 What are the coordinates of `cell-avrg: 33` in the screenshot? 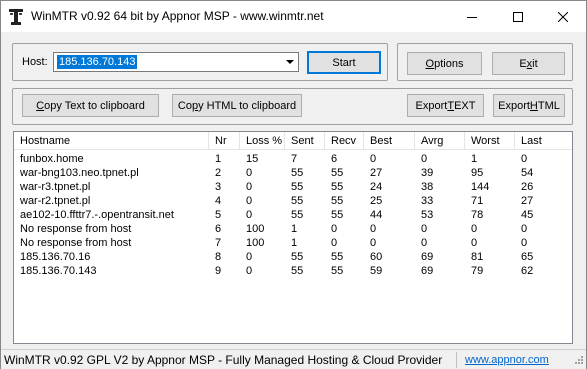 It's located at (427, 201).